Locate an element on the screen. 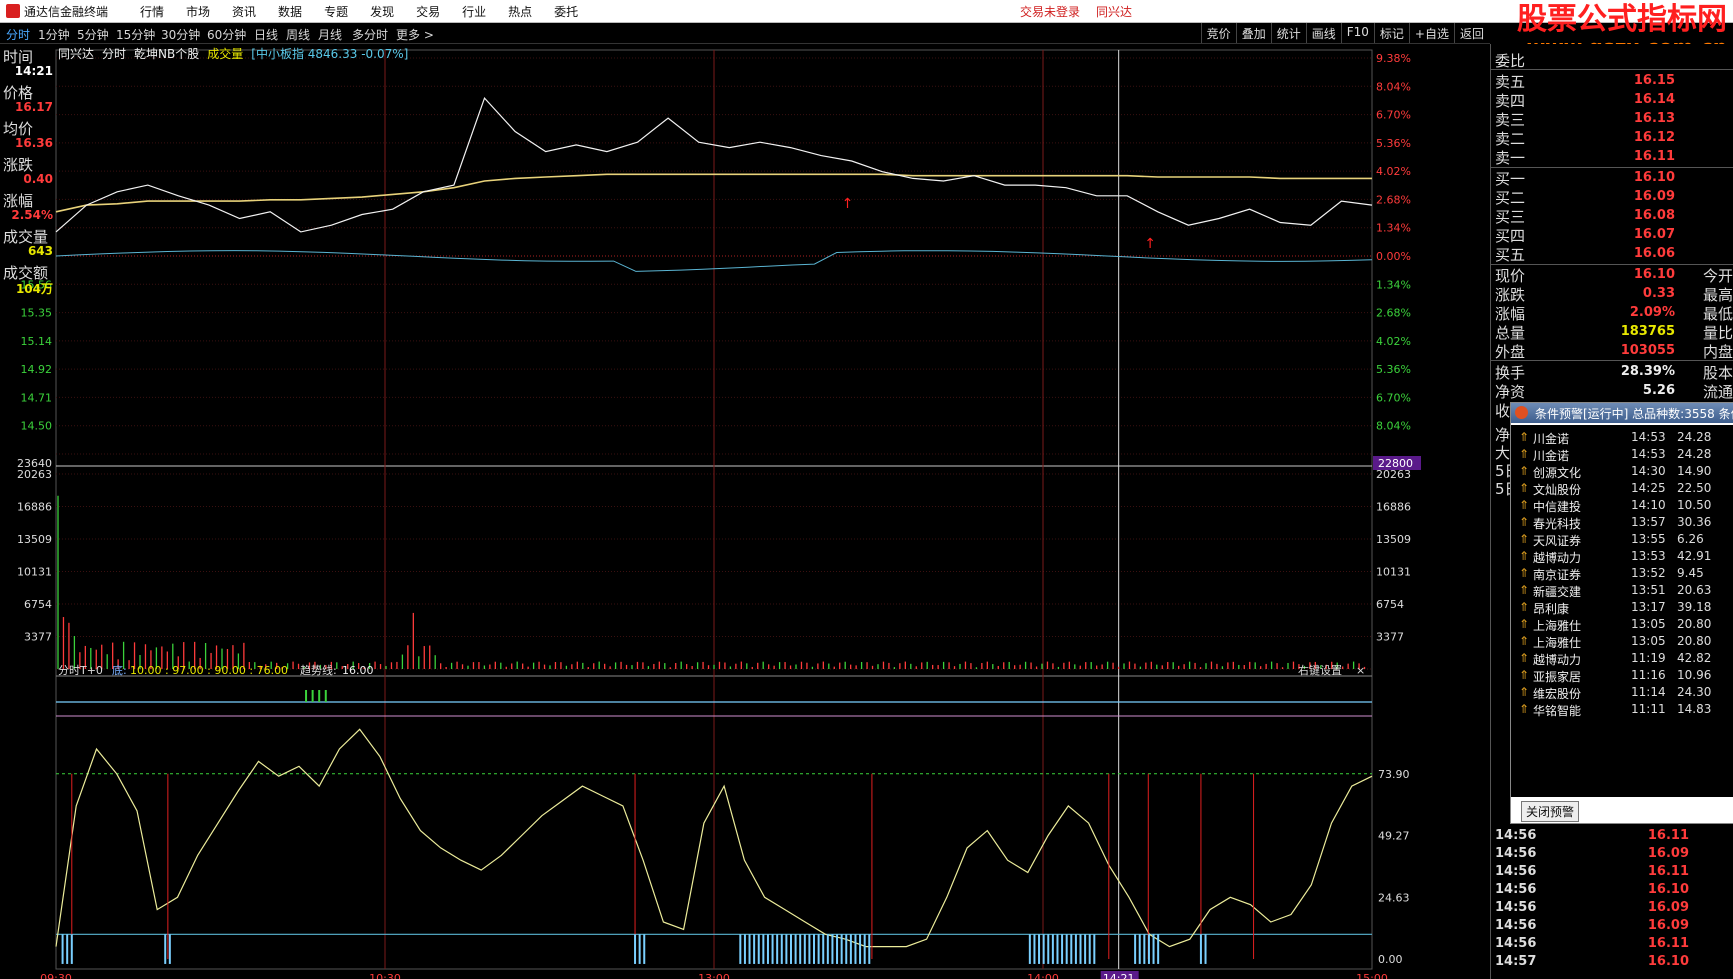 The width and height of the screenshot is (1733, 979). ask-label: 卖三 is located at coordinates (1510, 120).